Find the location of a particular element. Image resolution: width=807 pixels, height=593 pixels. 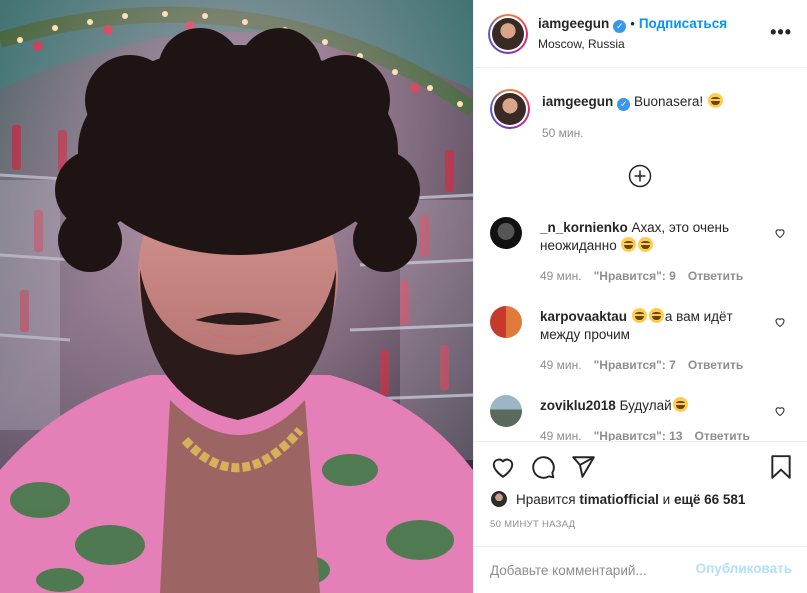

comment-text-line: между прочим is located at coordinates (585, 334).